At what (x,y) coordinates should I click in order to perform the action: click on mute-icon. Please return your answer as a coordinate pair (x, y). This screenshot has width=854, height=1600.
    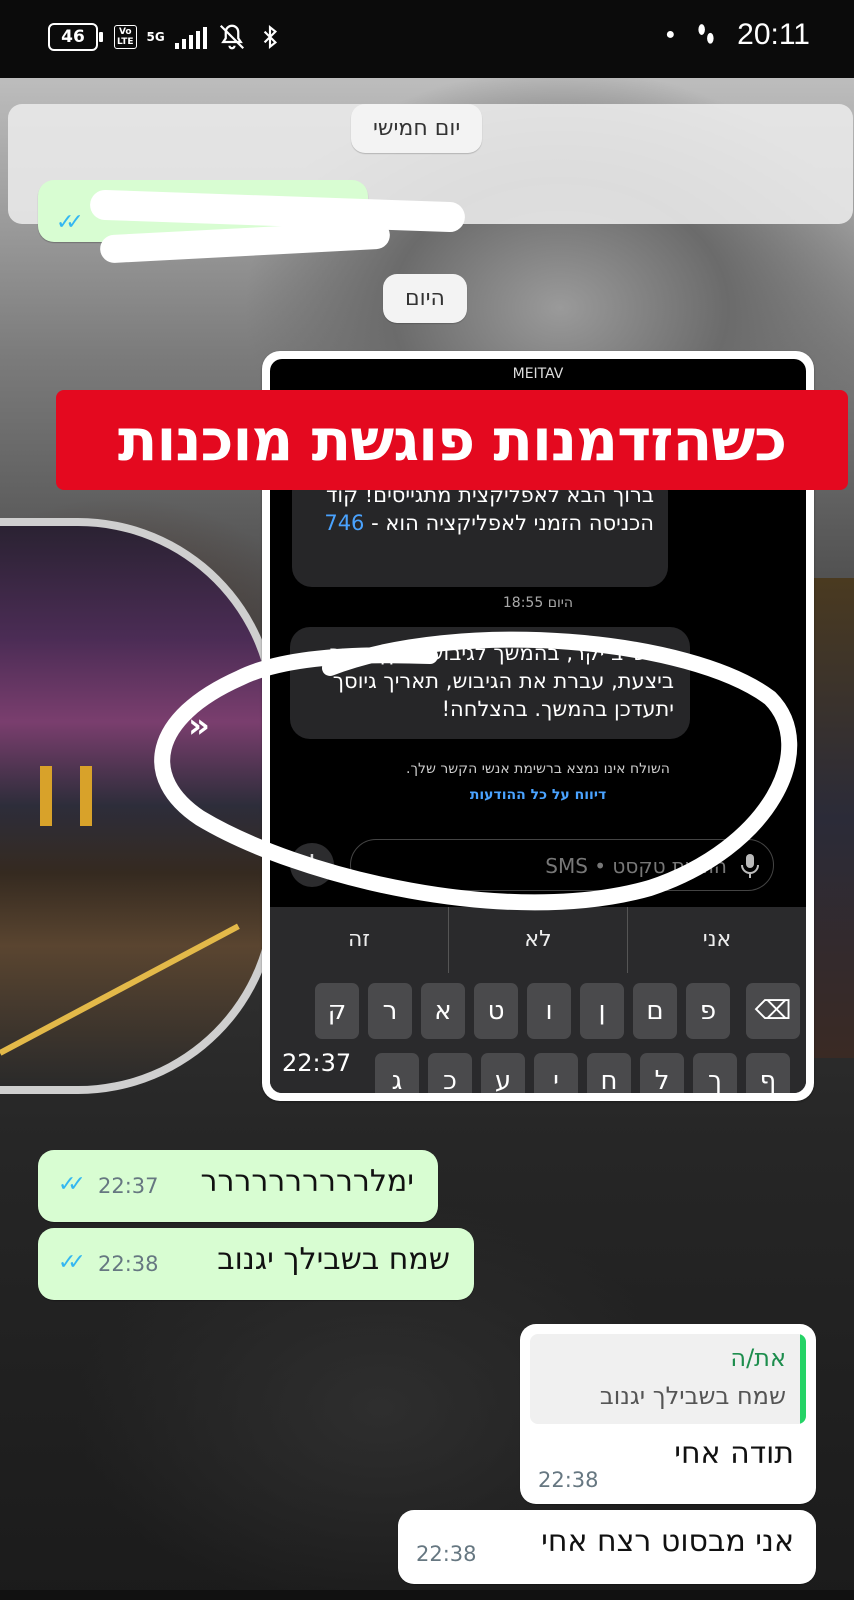
    Looking at the image, I should click on (231, 37).